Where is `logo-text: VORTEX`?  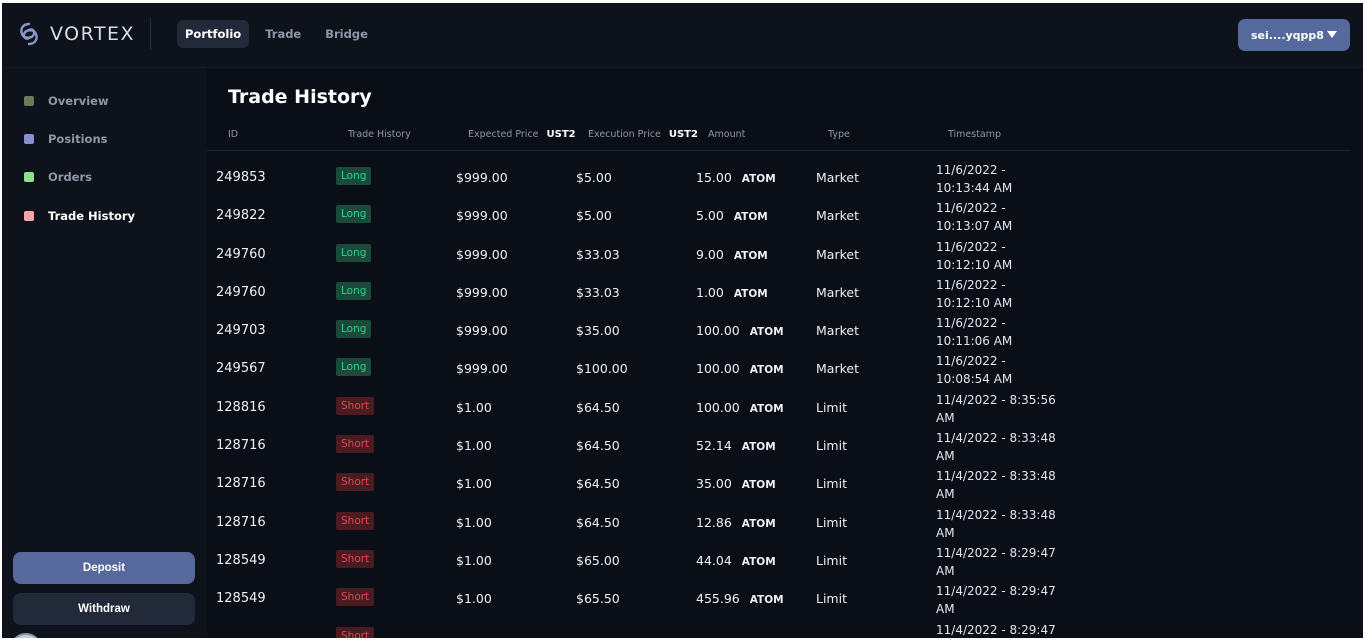
logo-text: VORTEX is located at coordinates (93, 34).